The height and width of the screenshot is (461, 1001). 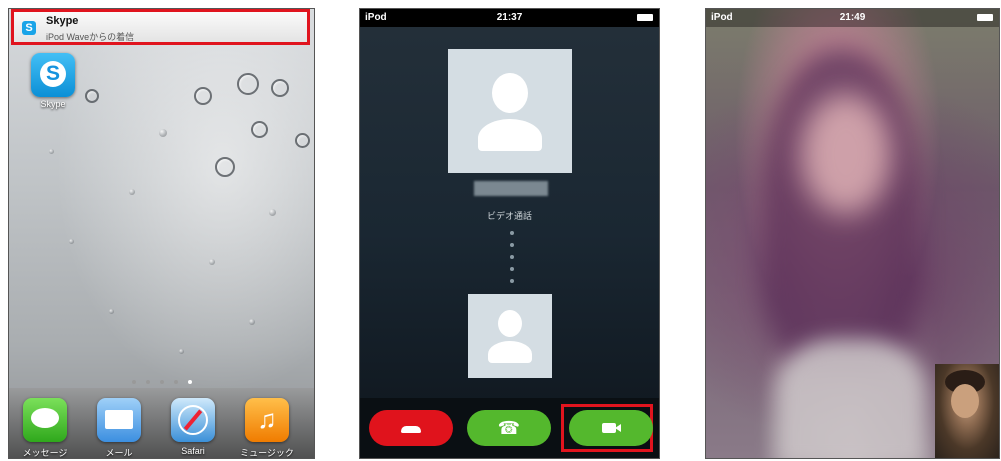 I want to click on status-time: 21:49, so click(x=852, y=17).